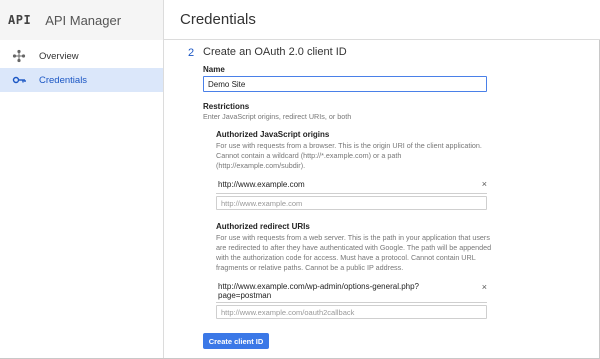 The width and height of the screenshot is (600, 359). Describe the element at coordinates (19, 80) in the screenshot. I see `key-icon` at that location.